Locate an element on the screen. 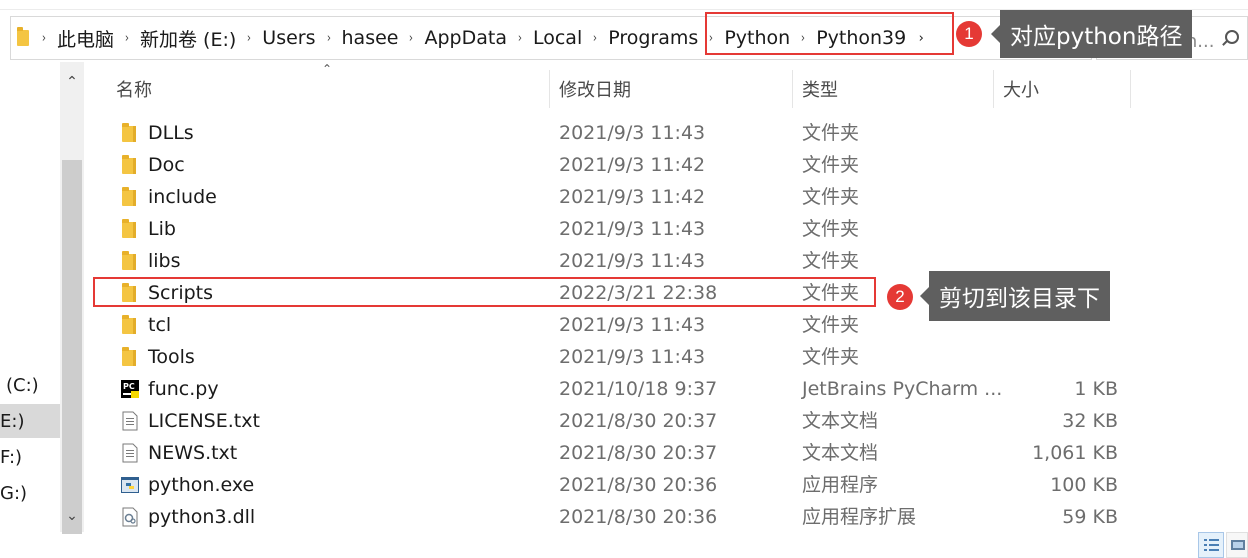  large-icons-view-button is located at coordinates (1237, 545).